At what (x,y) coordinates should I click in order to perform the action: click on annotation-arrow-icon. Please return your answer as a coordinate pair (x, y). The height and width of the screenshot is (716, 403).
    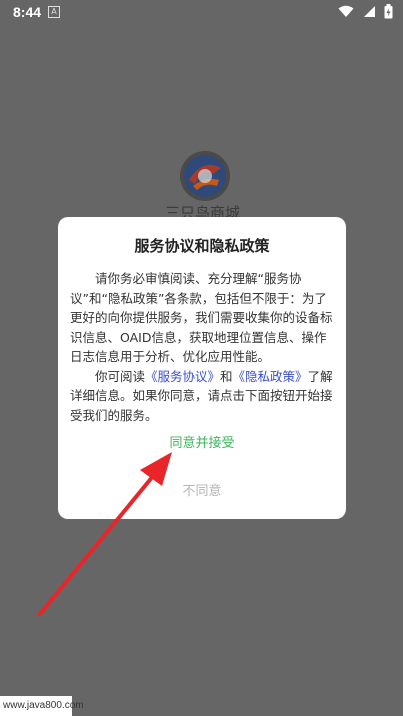
    Looking at the image, I should click on (105, 534).